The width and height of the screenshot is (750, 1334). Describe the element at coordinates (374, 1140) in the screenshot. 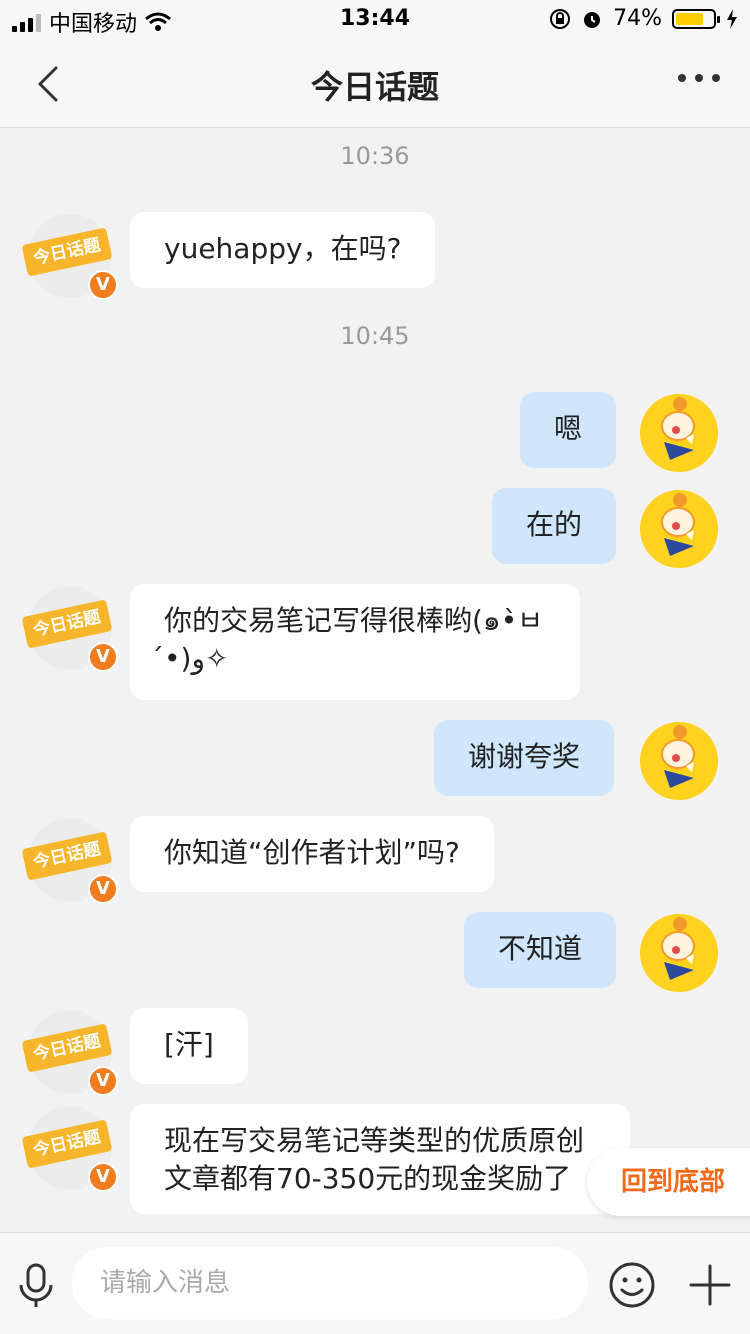

I see `message-text-line: 现在写交易笔记等类型的优质原创` at that location.